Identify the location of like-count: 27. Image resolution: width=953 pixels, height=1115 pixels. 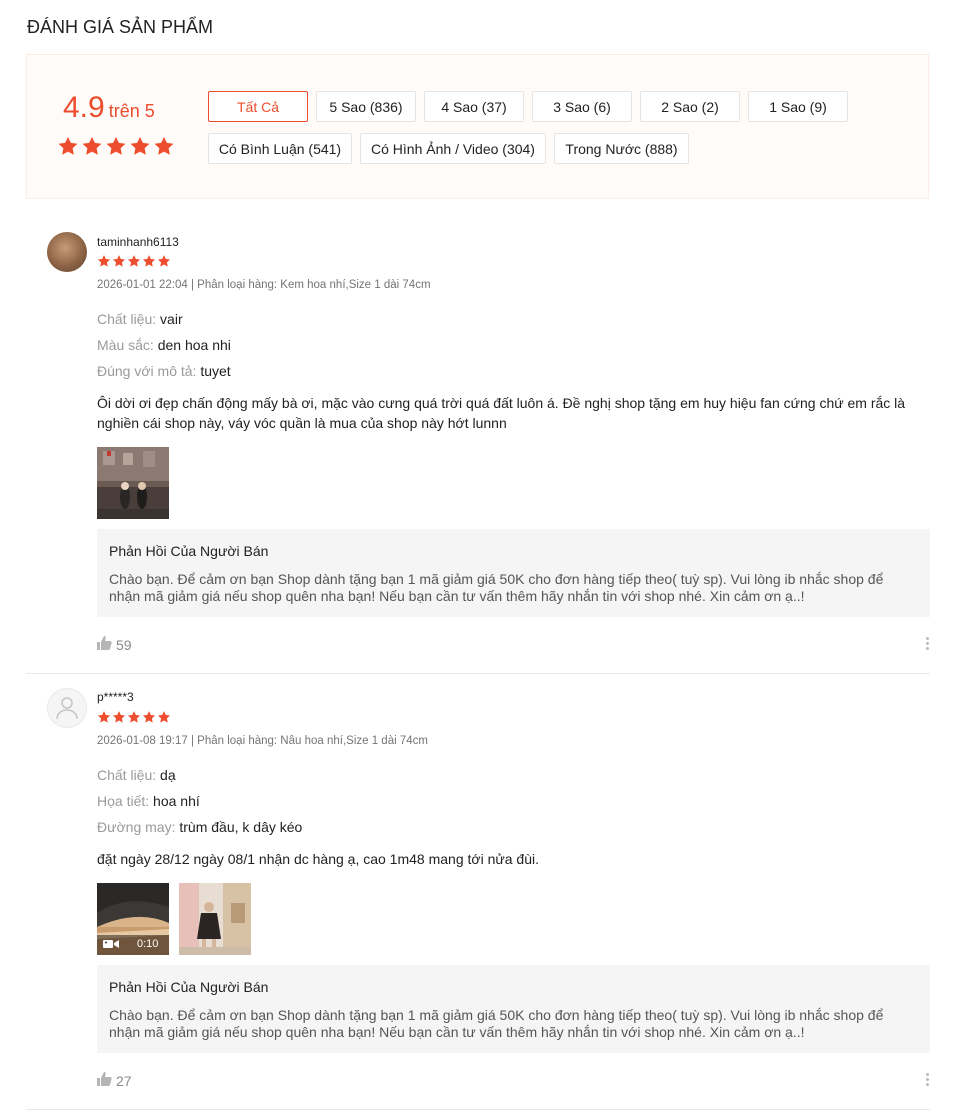
(124, 1080).